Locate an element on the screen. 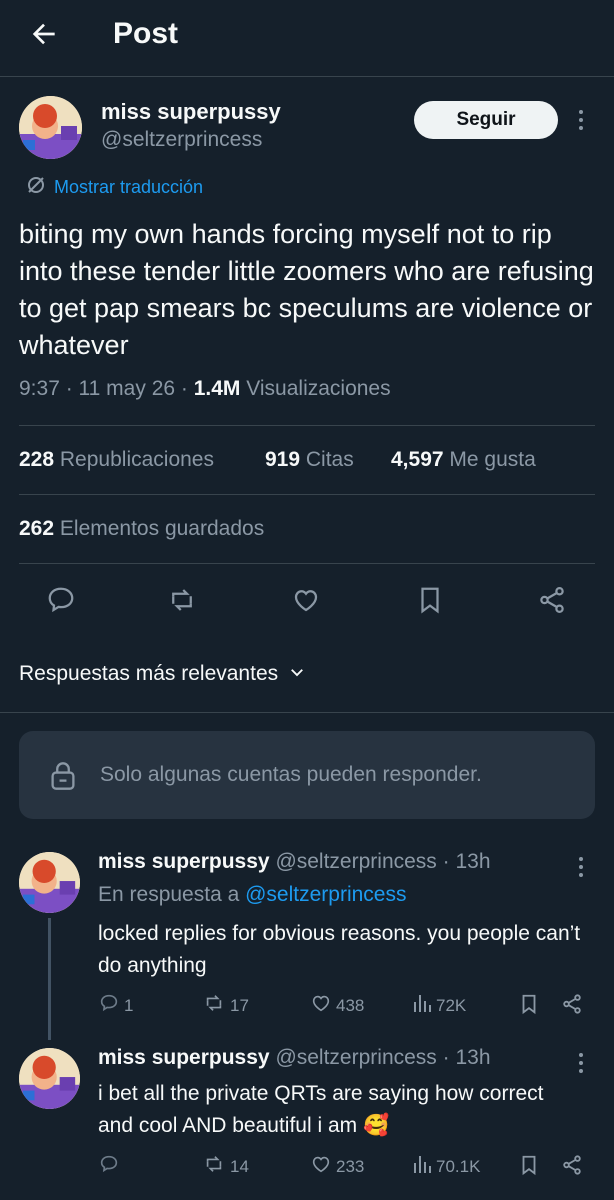 Image resolution: width=614 pixels, height=1200 pixels. bookmarks-label: Elementos guardados is located at coordinates (162, 528).